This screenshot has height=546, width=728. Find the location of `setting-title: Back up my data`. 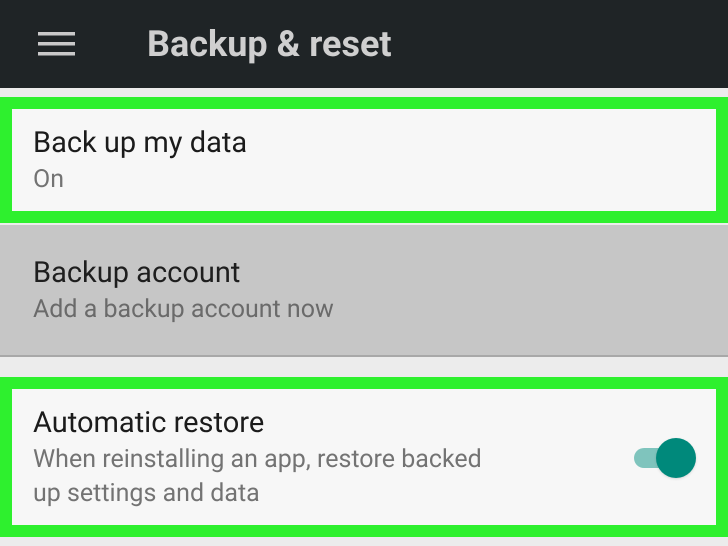

setting-title: Back up my data is located at coordinates (140, 143).